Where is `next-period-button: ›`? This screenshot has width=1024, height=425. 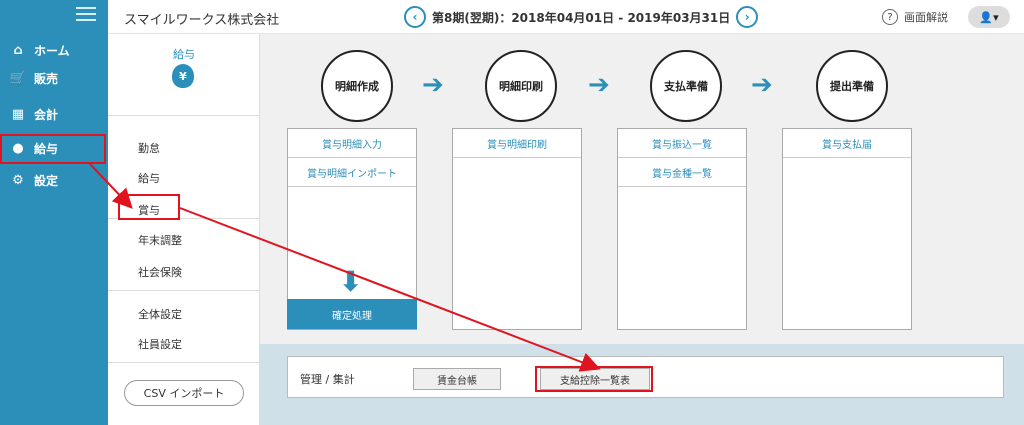
next-period-button: › is located at coordinates (747, 17).